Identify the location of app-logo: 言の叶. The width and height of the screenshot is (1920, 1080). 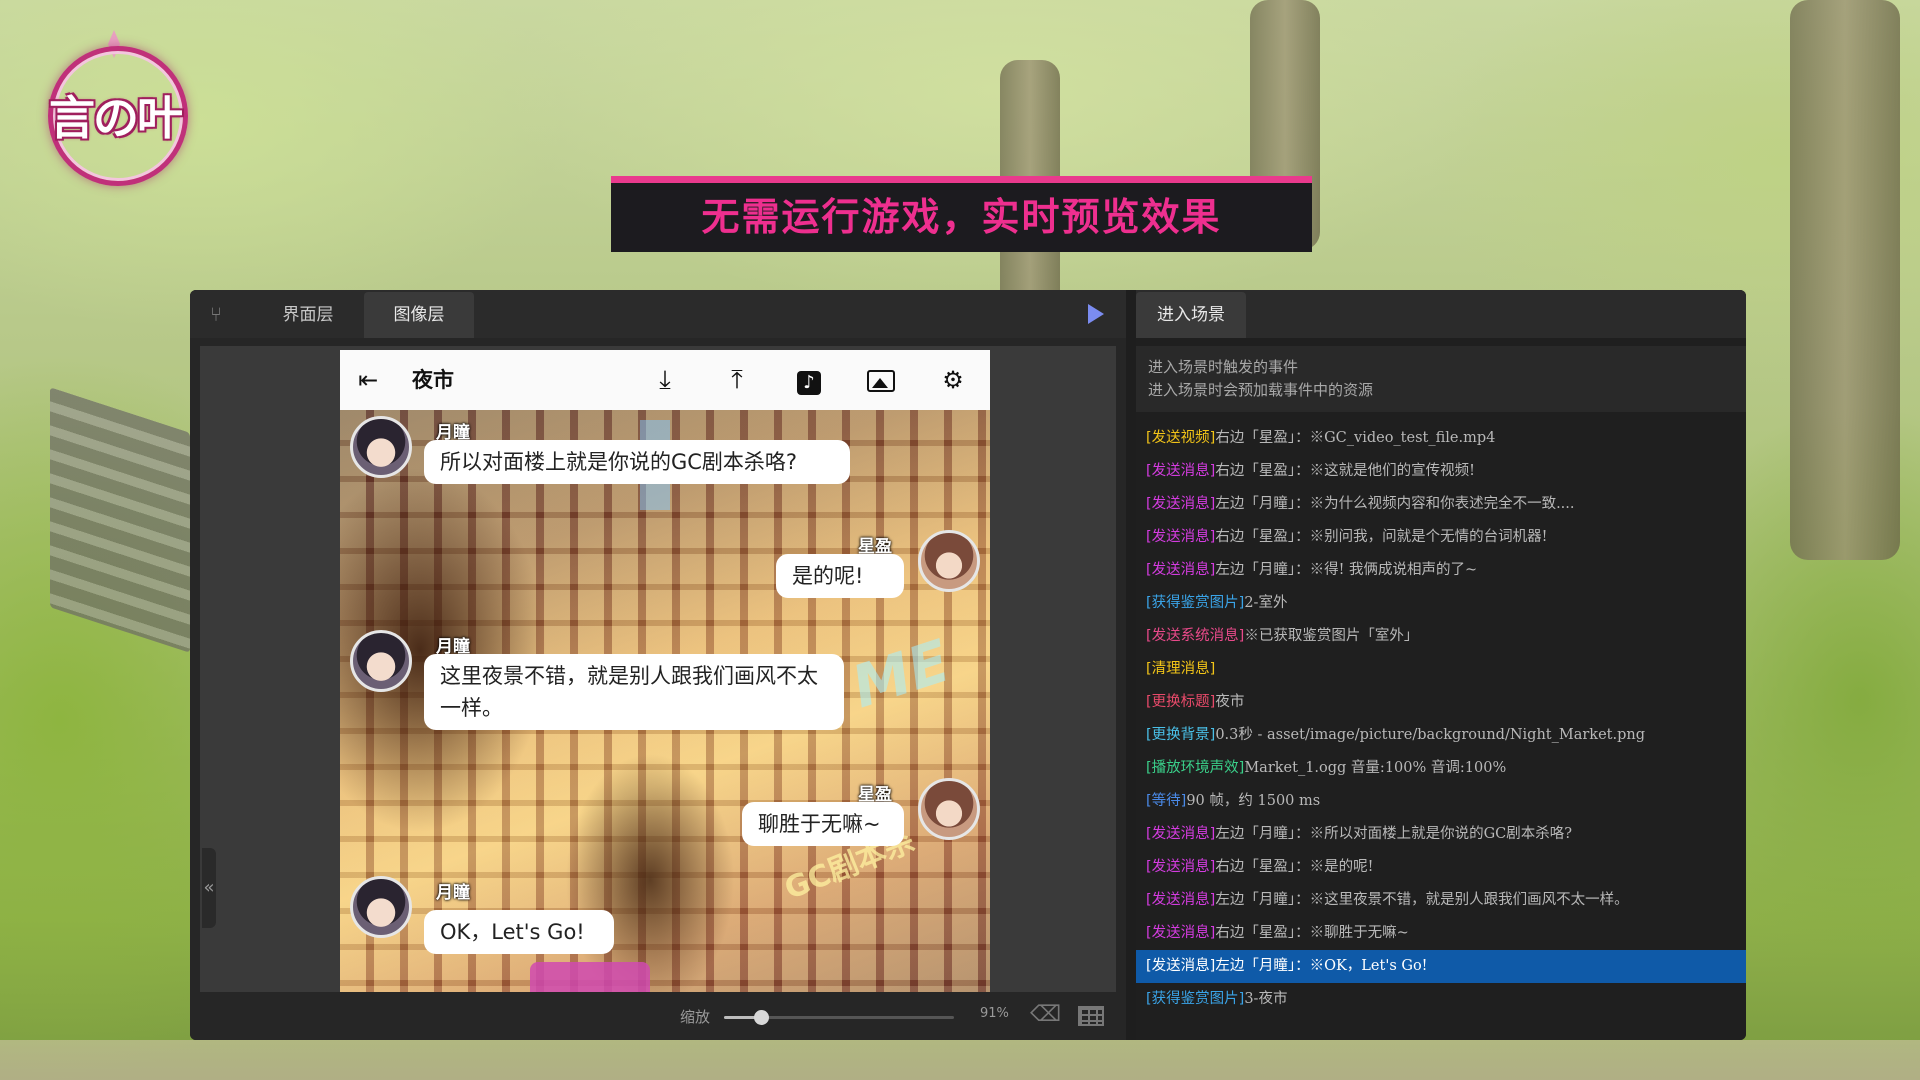
(115, 110).